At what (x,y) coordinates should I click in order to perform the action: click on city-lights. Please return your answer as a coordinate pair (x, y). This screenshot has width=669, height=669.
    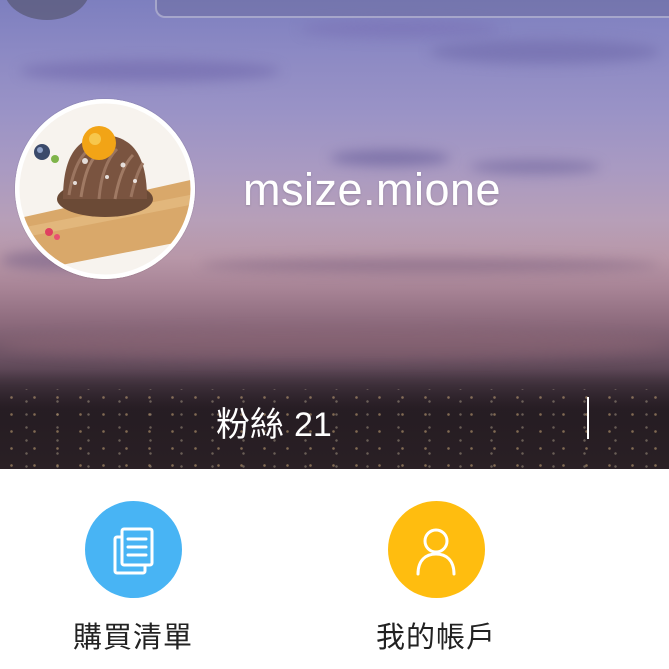
    Looking at the image, I should click on (334, 429).